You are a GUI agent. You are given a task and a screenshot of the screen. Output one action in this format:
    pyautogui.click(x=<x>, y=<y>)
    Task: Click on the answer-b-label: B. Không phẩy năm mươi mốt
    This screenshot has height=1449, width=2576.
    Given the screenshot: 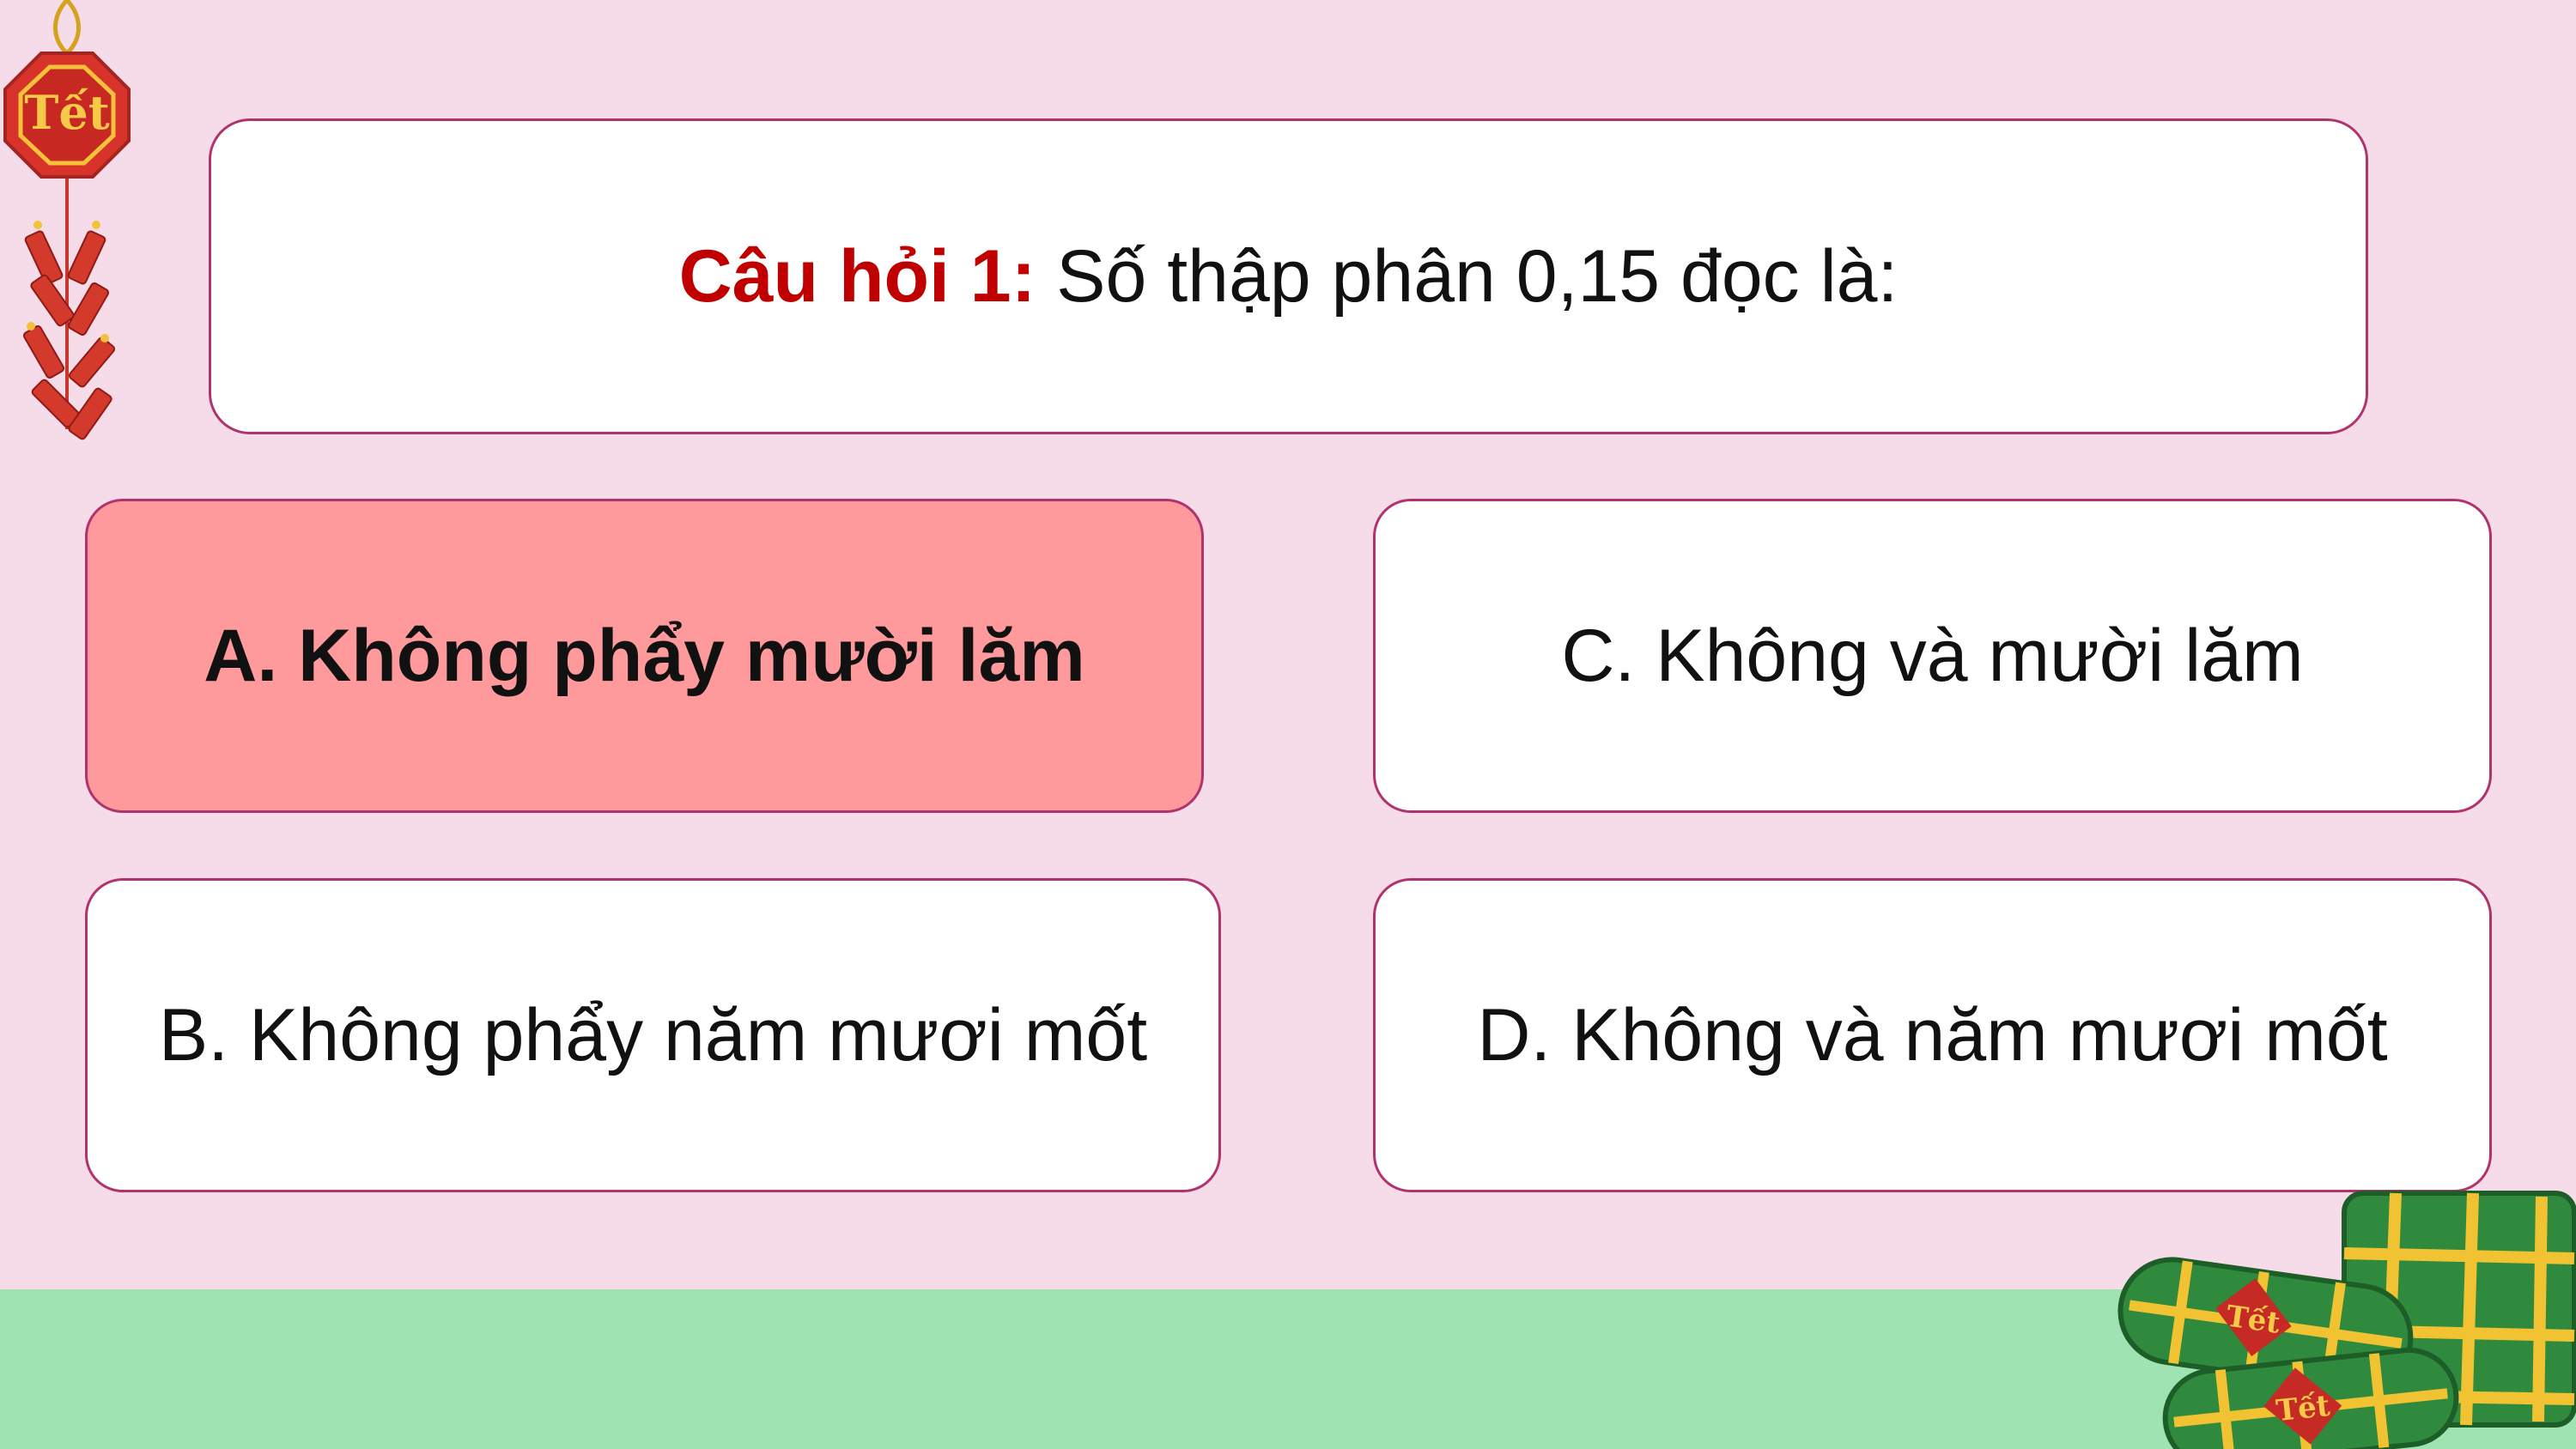 What is the action you would take?
    pyautogui.click(x=653, y=1034)
    